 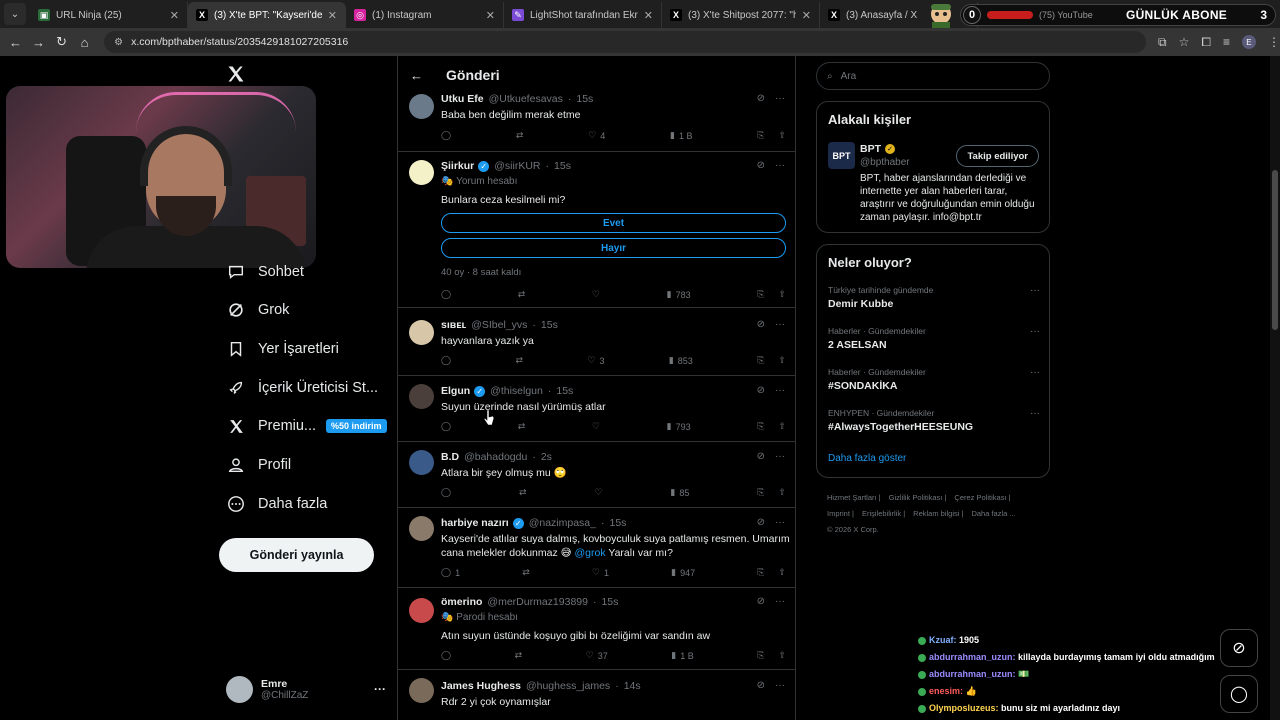 What do you see at coordinates (883, 513) in the screenshot?
I see `footer-link: Erişilebilirlik |` at bounding box center [883, 513].